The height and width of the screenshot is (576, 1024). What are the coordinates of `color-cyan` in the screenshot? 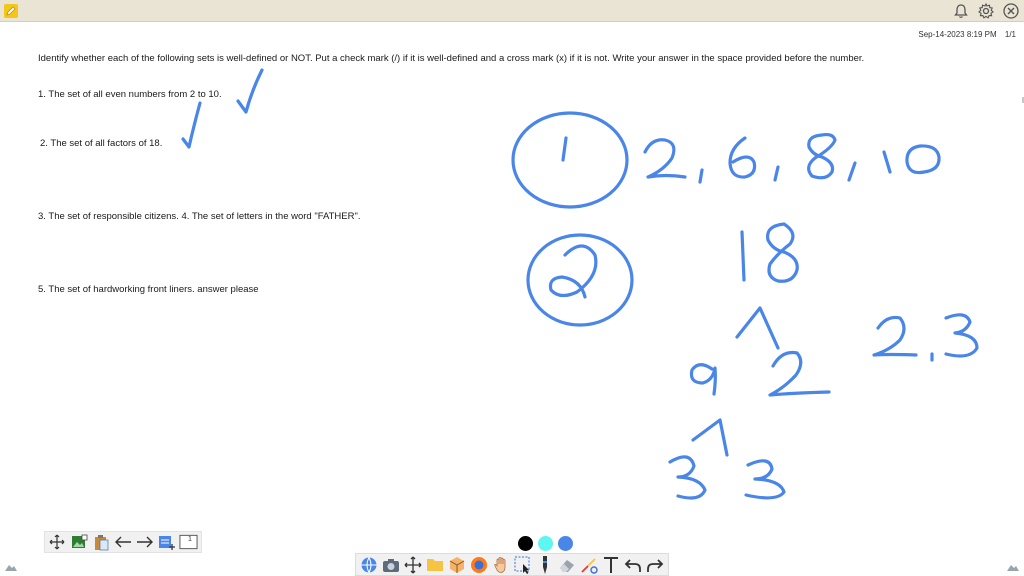 It's located at (545, 543).